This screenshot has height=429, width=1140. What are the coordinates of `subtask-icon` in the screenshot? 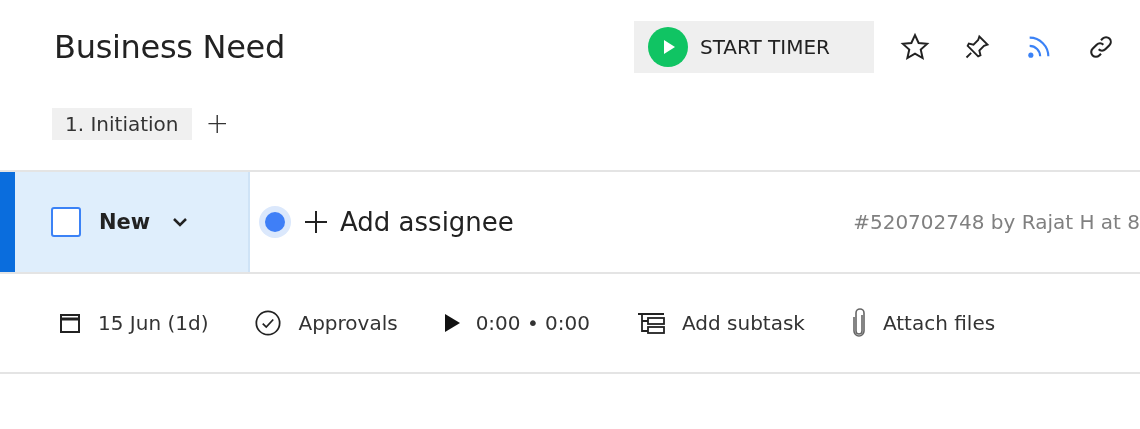 It's located at (650, 323).